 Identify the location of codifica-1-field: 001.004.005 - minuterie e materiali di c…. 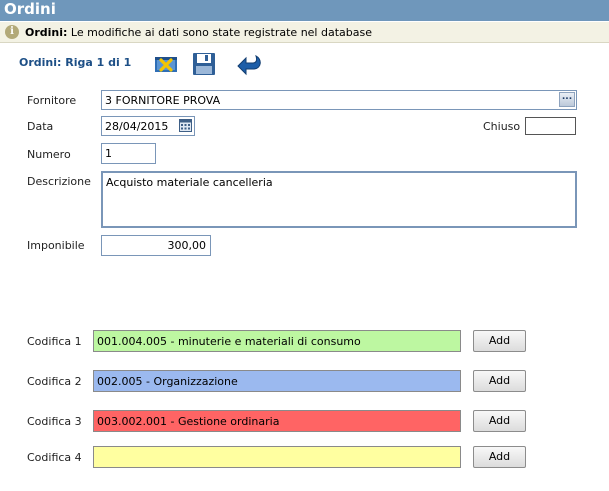
(277, 341).